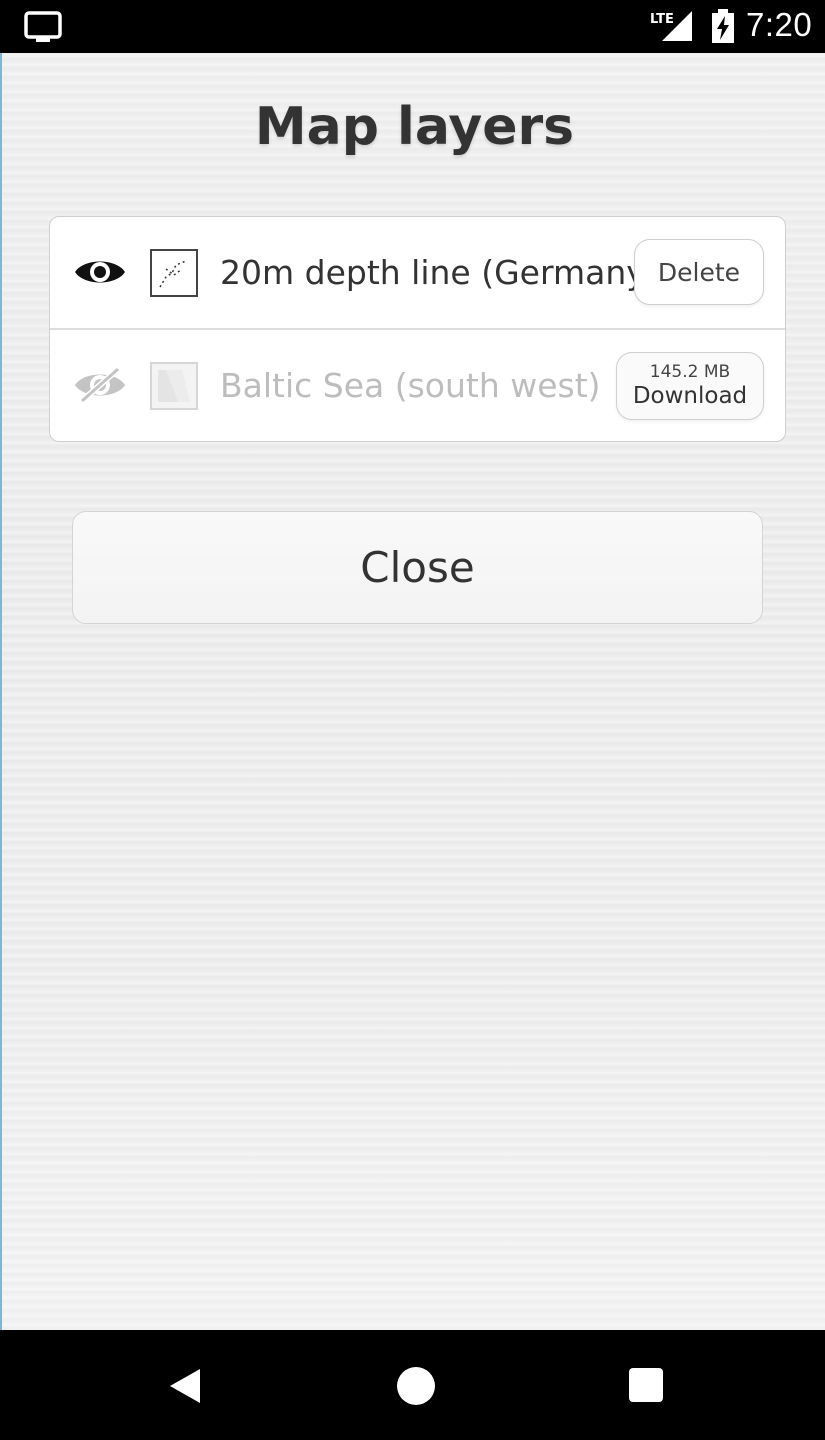 The width and height of the screenshot is (825, 1440). What do you see at coordinates (414, 127) in the screenshot?
I see `page-title: Map layers` at bounding box center [414, 127].